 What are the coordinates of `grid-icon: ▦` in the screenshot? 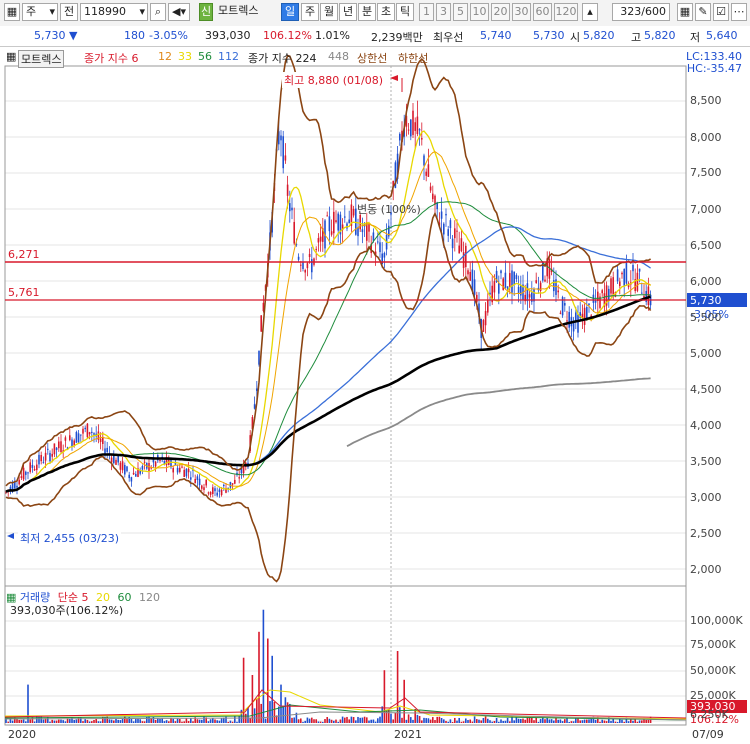 It's located at (685, 12).